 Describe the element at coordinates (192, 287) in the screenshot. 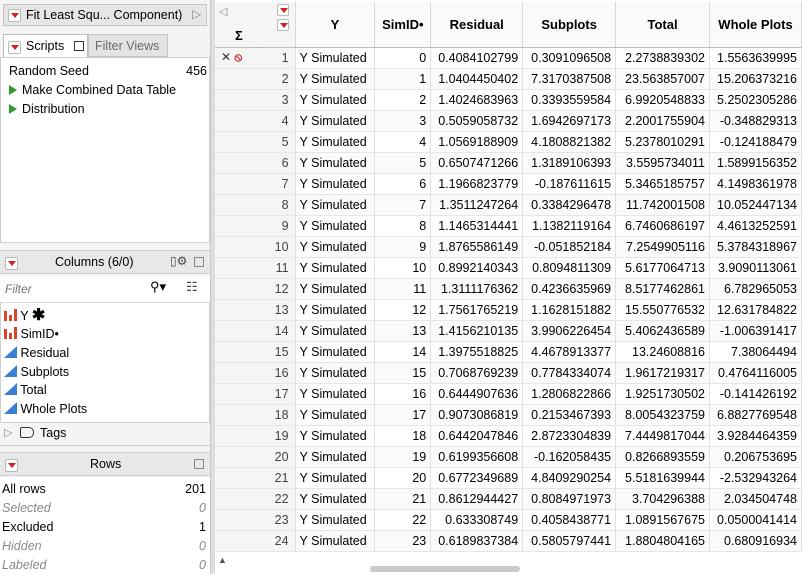

I see `filter-options-icon: ☷` at that location.